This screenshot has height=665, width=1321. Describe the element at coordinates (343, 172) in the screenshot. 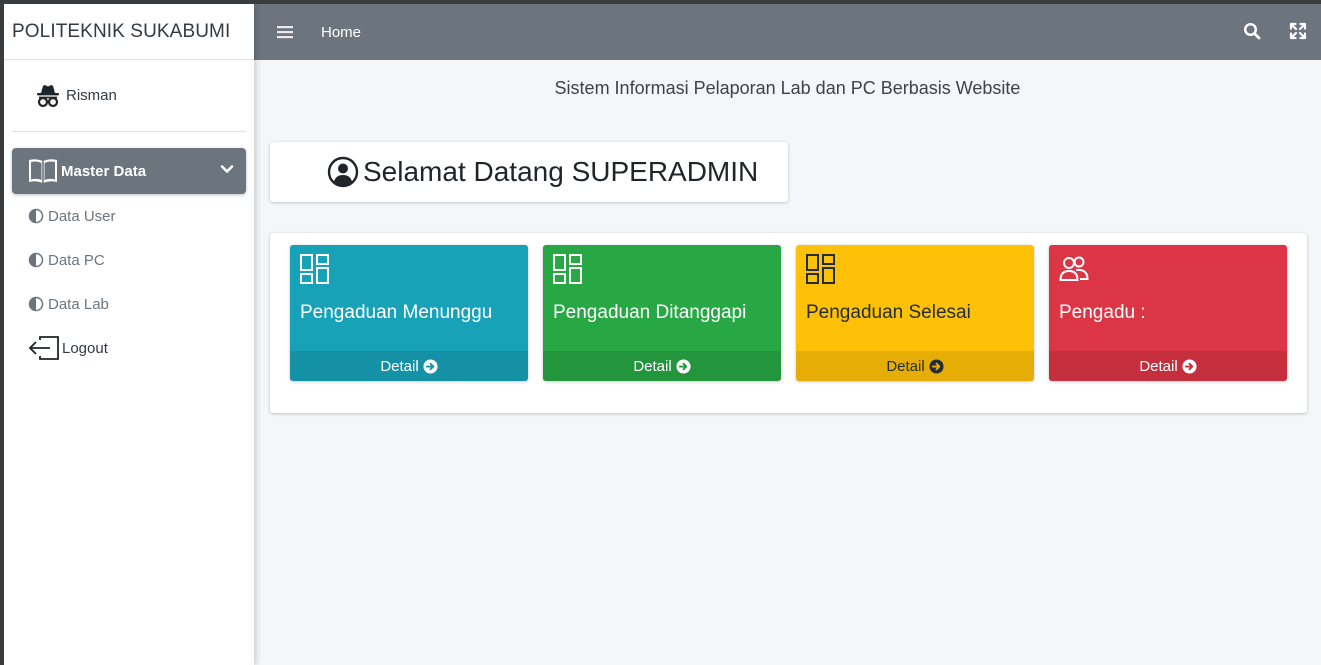

I see `user-circle-icon` at that location.